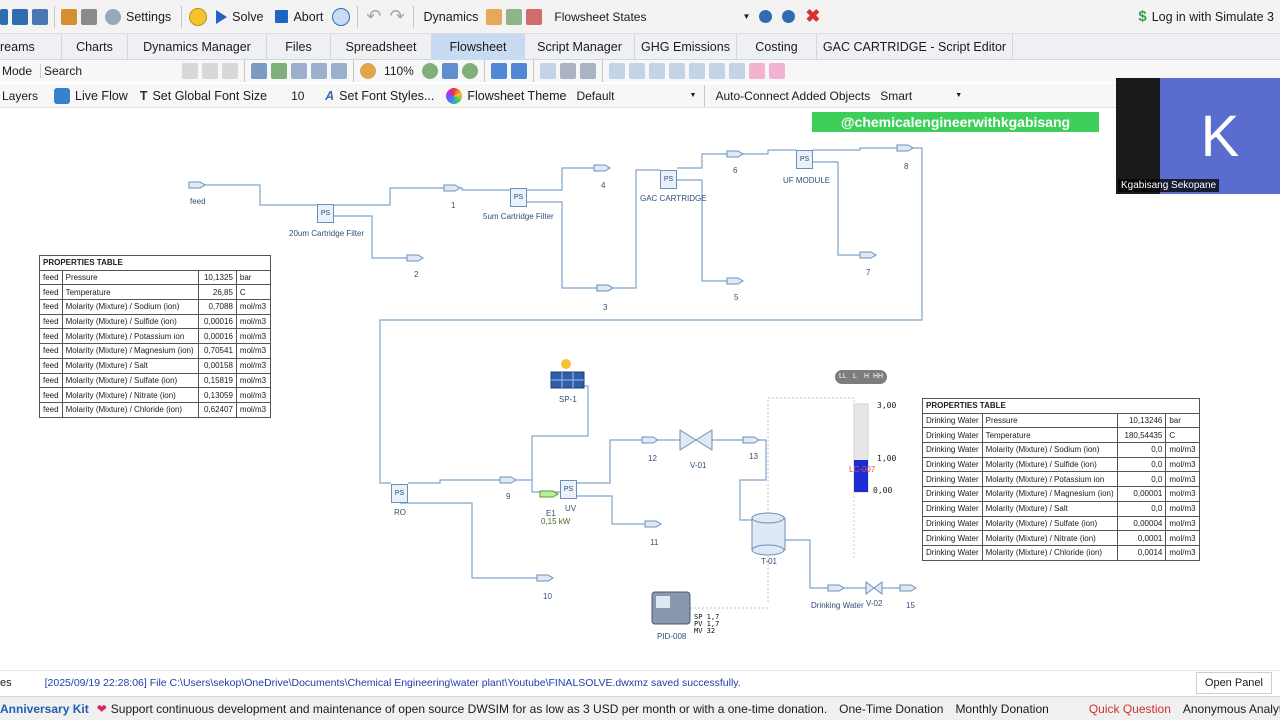 The height and width of the screenshot is (720, 1280). Describe the element at coordinates (399, 493) in the screenshot. I see `unit-ro: PS` at that location.